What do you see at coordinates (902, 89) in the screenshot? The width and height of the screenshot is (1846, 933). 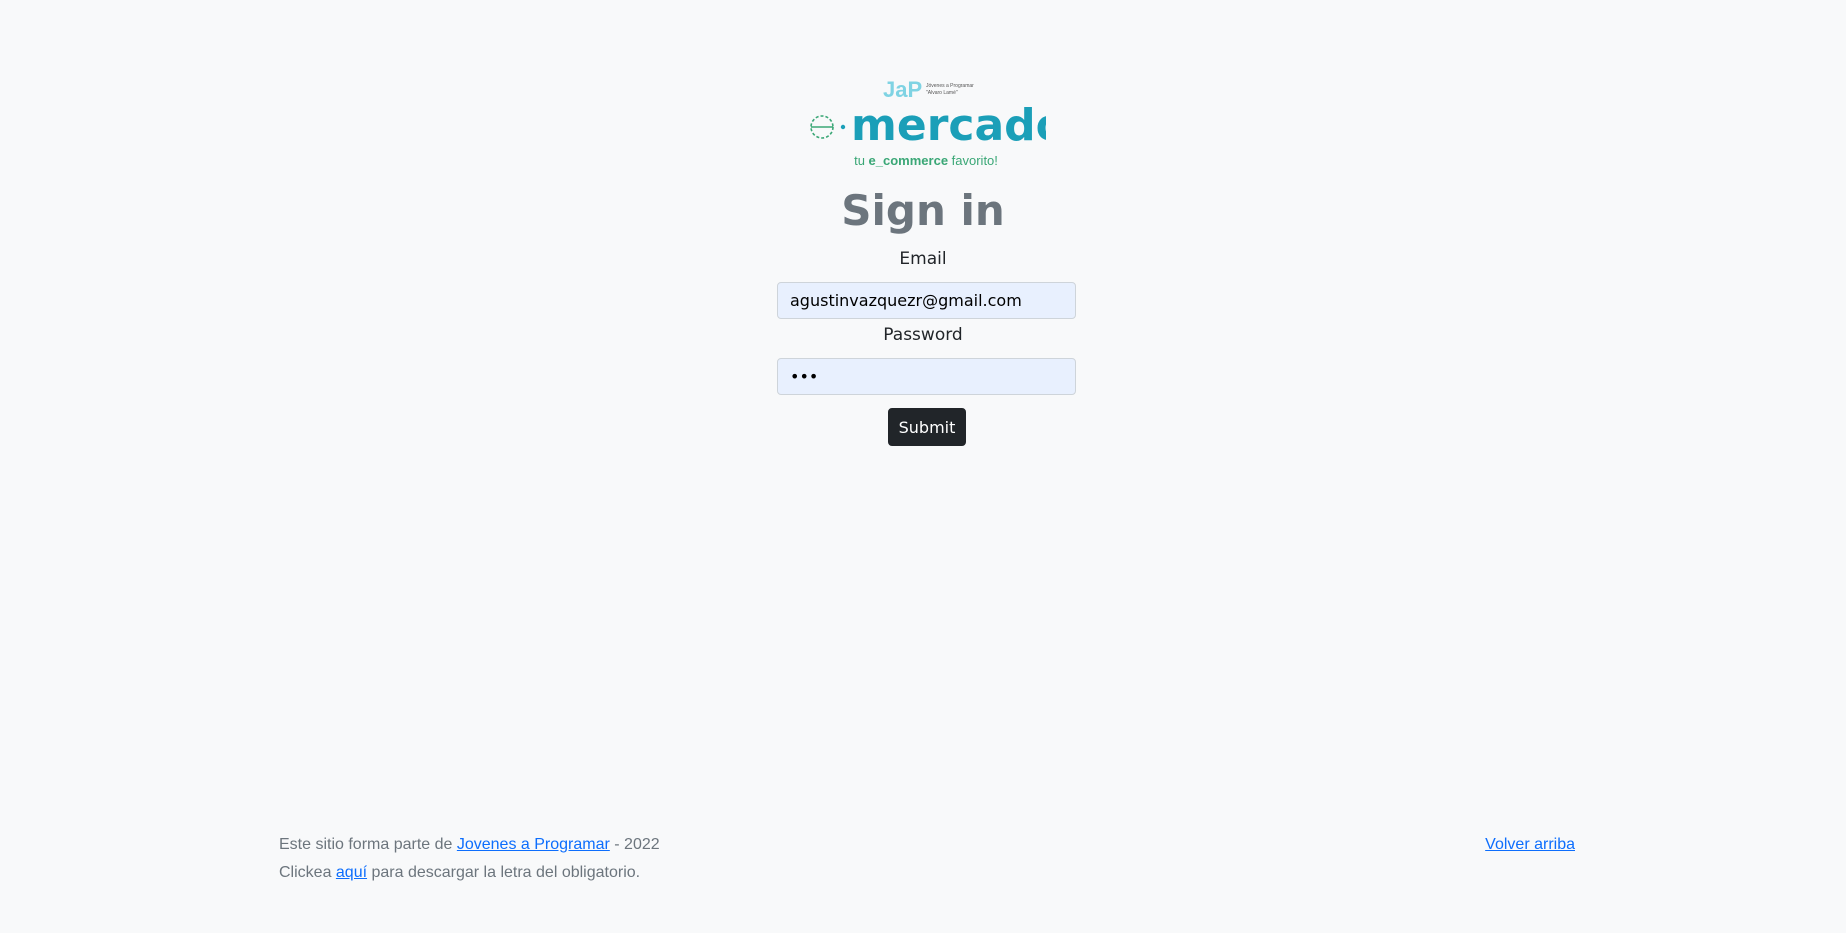 I see `jap-badge-text: JaP` at bounding box center [902, 89].